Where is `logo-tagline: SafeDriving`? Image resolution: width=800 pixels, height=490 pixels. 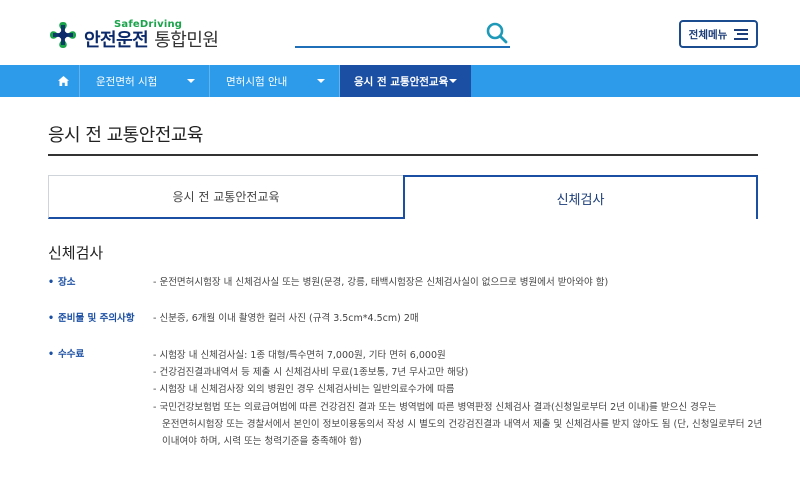
logo-tagline: SafeDriving is located at coordinates (148, 24).